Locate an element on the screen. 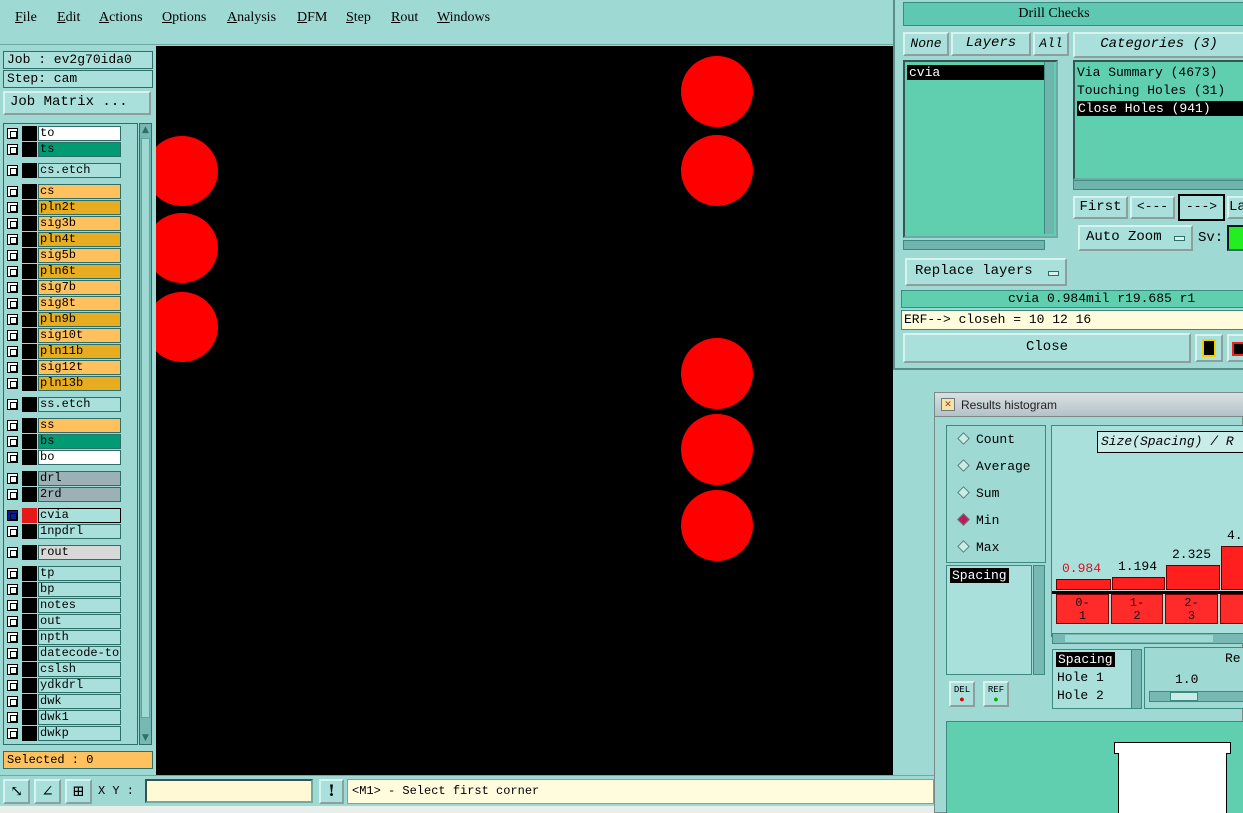 This screenshot has width=1243, height=813. menu-file: File is located at coordinates (26, 18).